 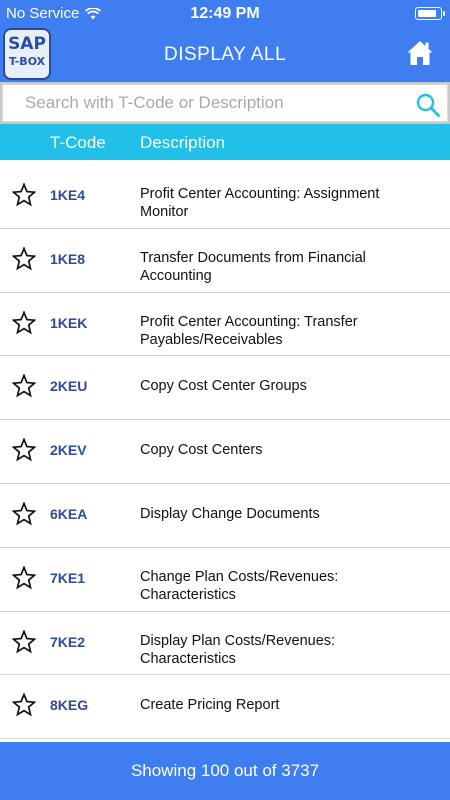 I want to click on status-bar: No Service 12:49 PM, so click(x=225, y=14).